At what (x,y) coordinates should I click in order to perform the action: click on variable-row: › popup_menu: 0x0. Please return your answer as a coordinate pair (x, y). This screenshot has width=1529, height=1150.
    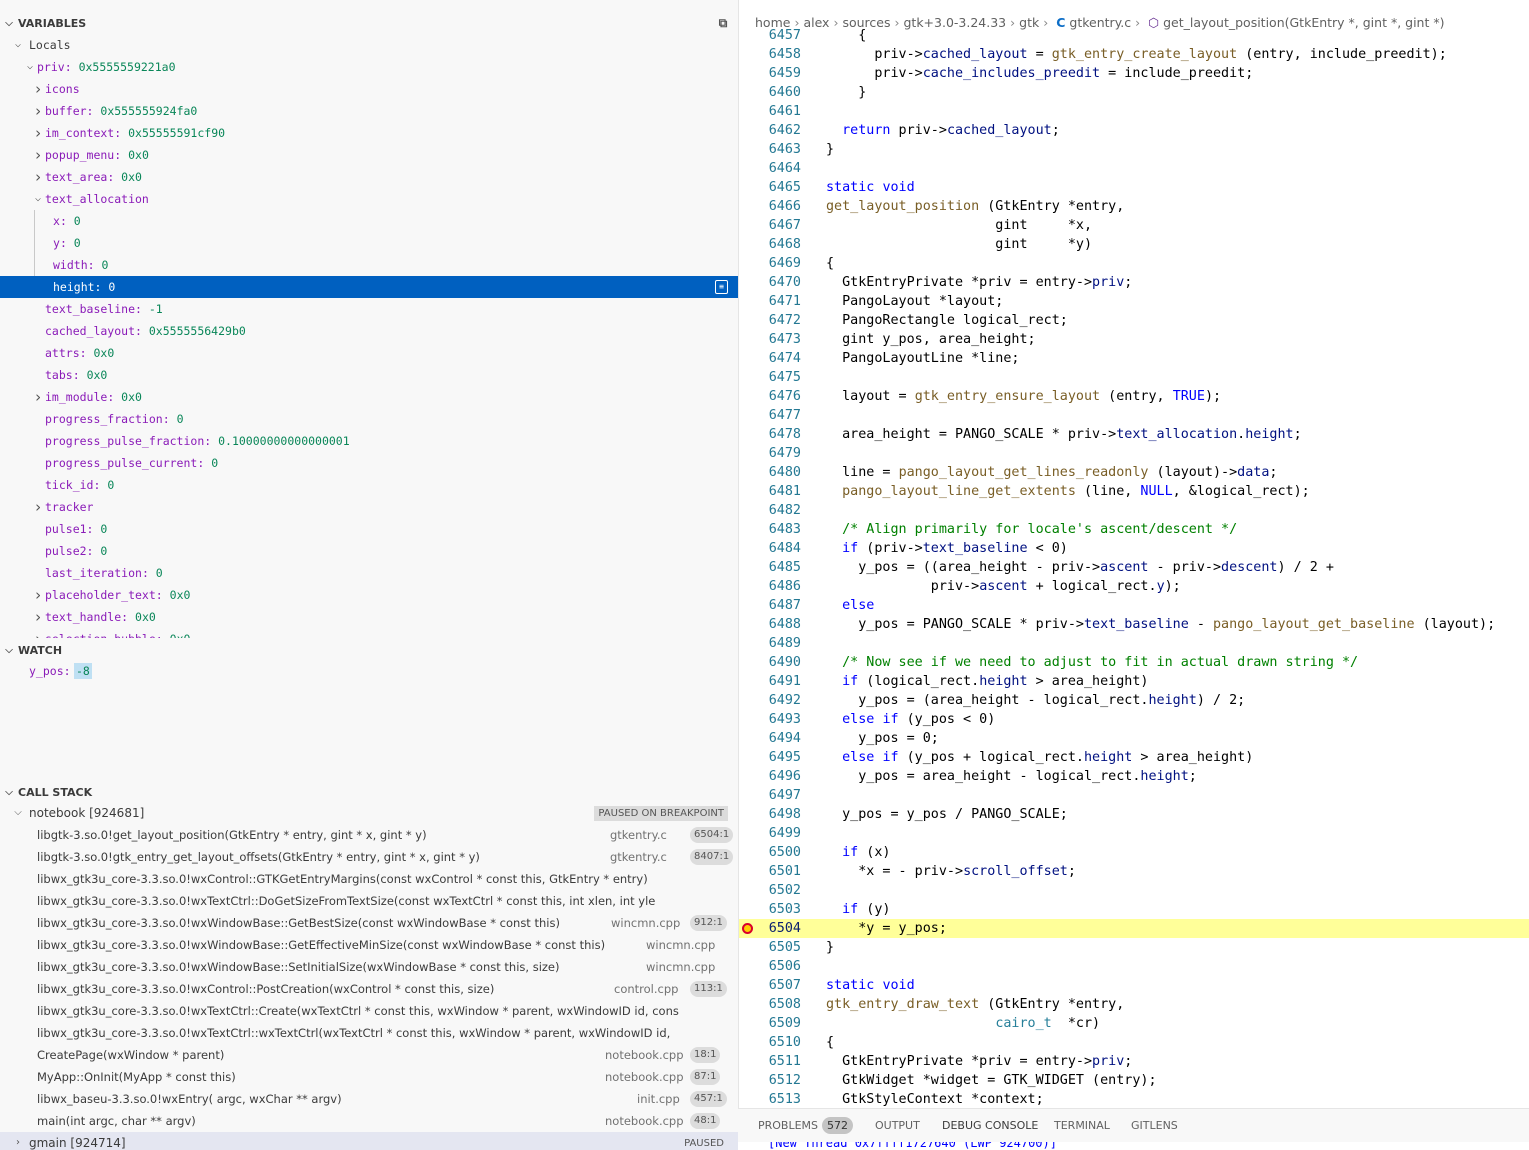
    Looking at the image, I should click on (369, 155).